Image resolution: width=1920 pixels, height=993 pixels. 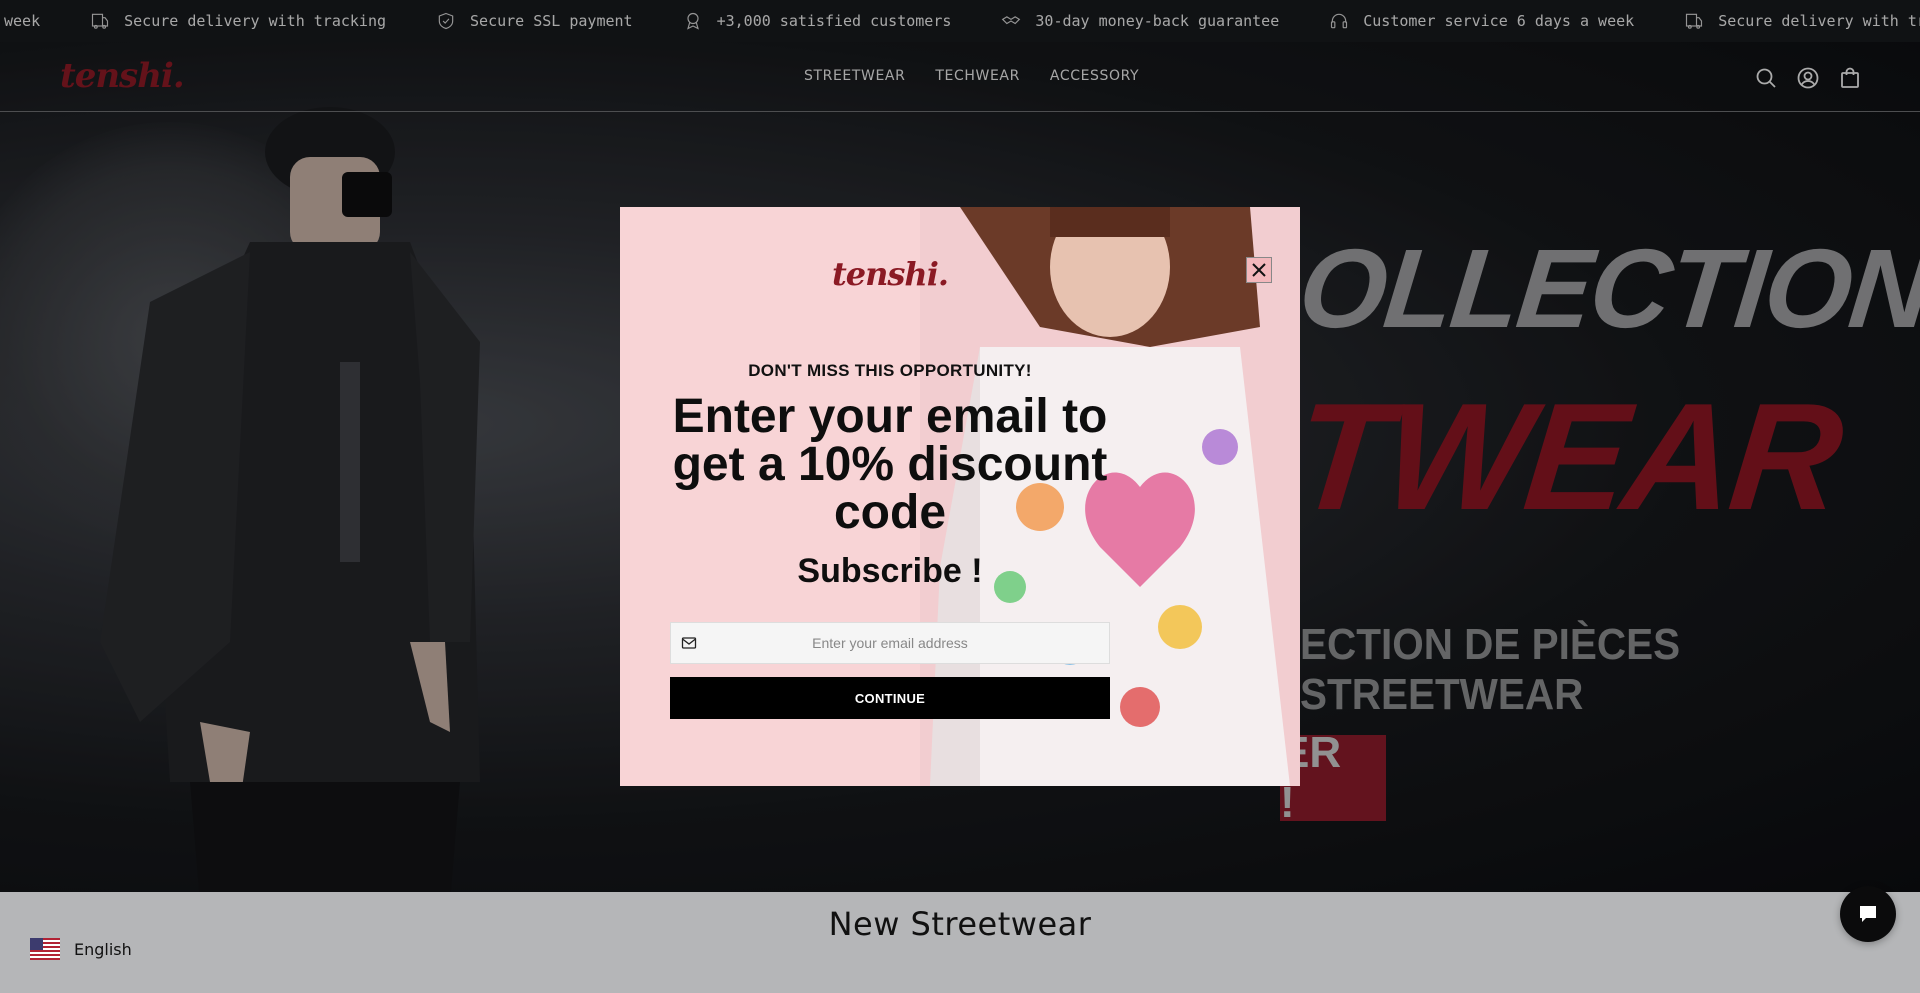 I want to click on continue-button: CONTINUE, so click(x=890, y=698).